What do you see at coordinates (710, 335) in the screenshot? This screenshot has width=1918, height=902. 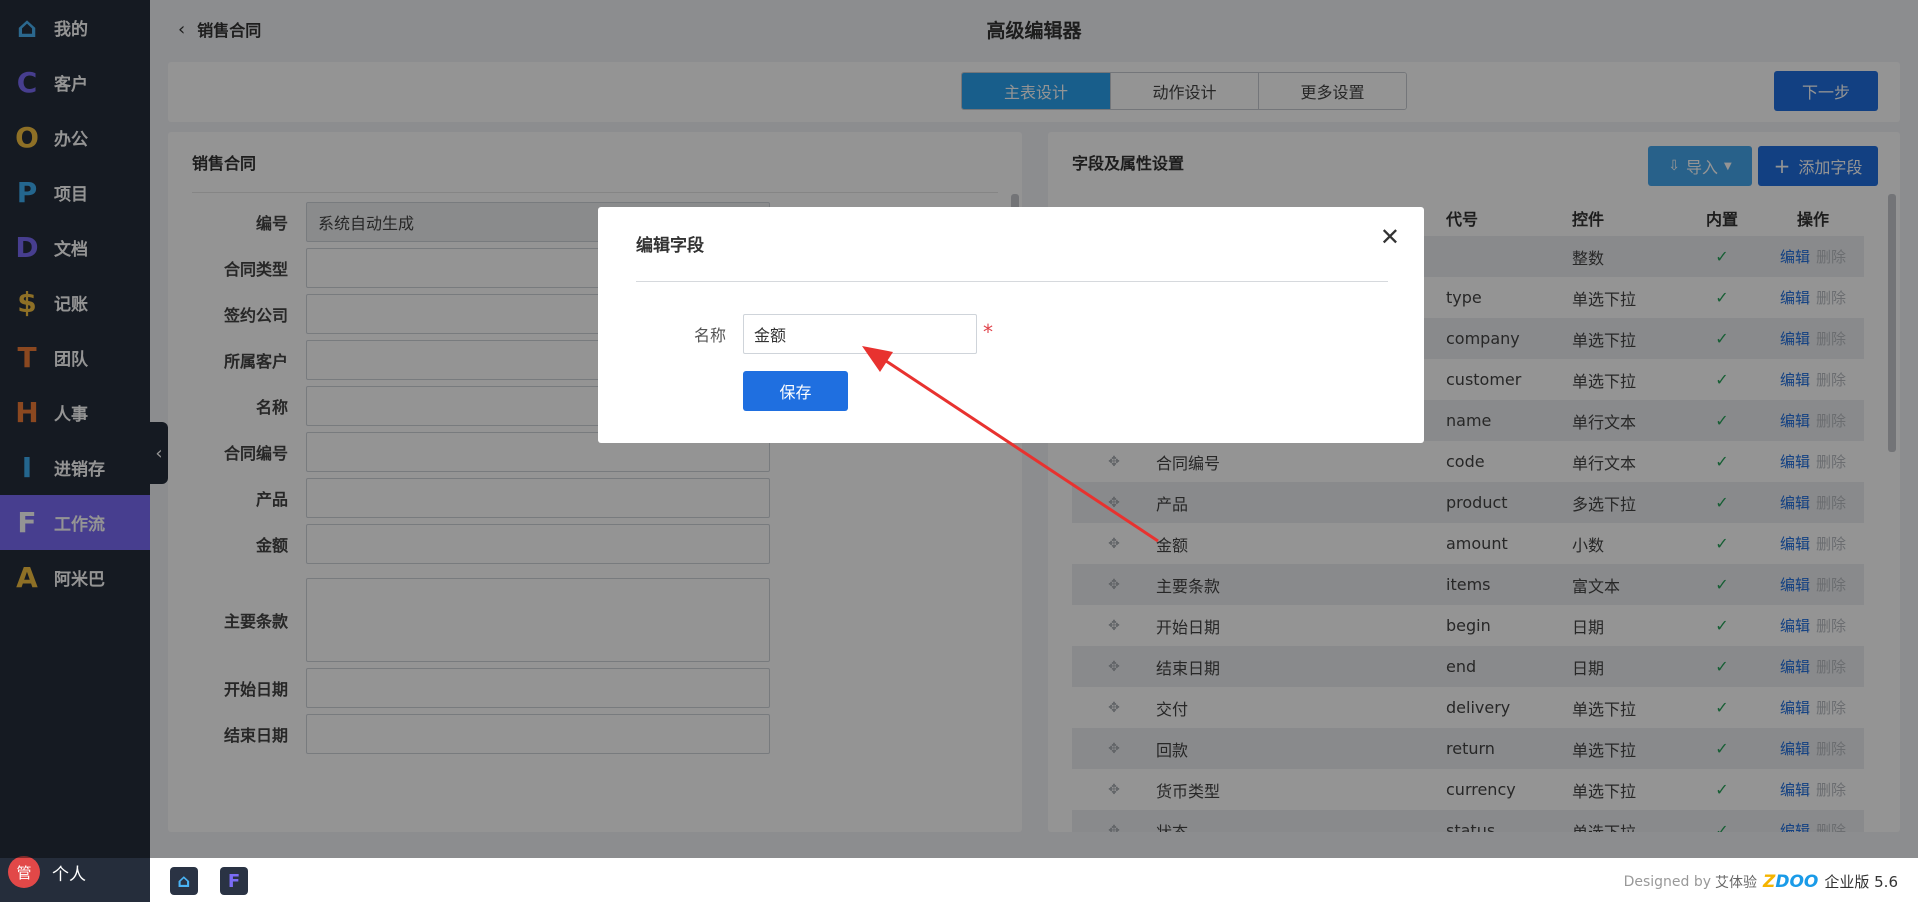 I see `name-label: 名称` at bounding box center [710, 335].